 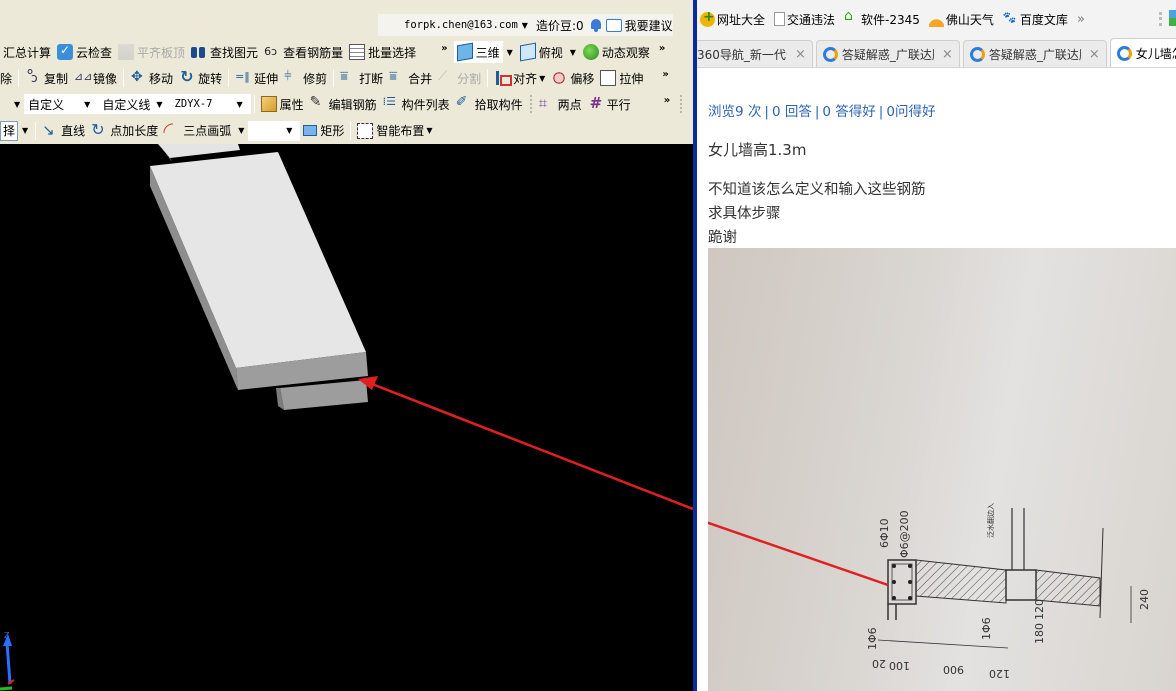 I want to click on bookmark-label: 网址大全, so click(x=741, y=19).